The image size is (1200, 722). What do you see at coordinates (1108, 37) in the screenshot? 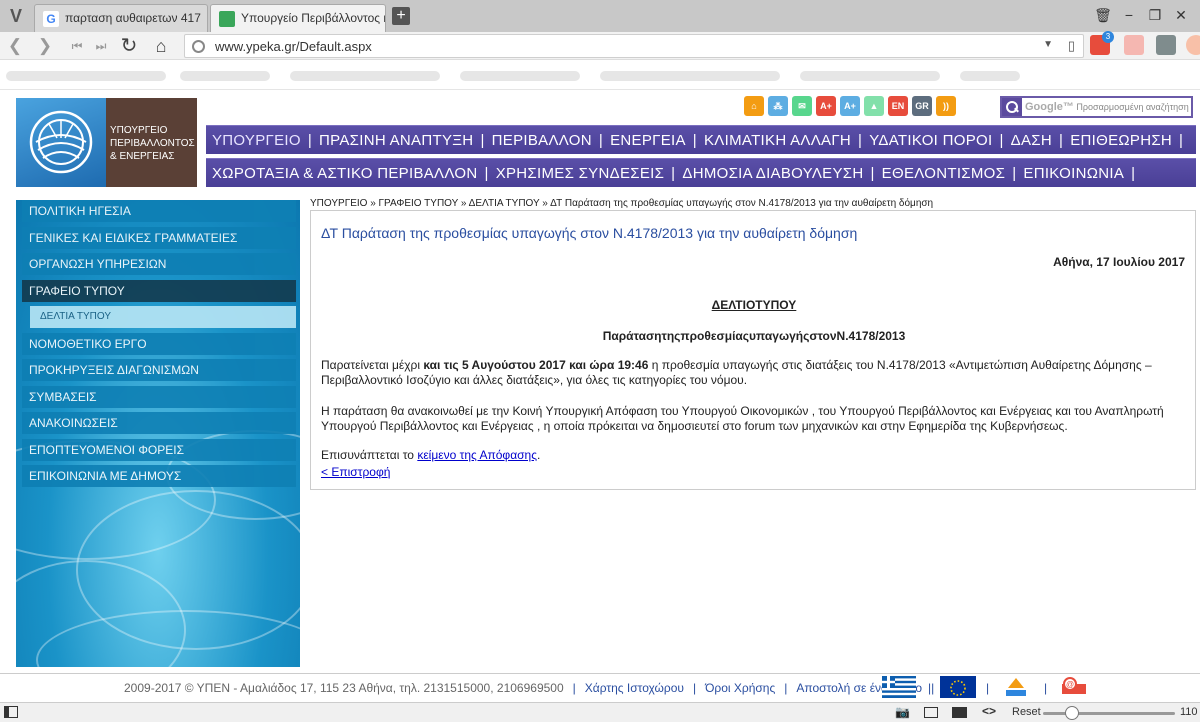
I see `notification-badge: 3` at bounding box center [1108, 37].